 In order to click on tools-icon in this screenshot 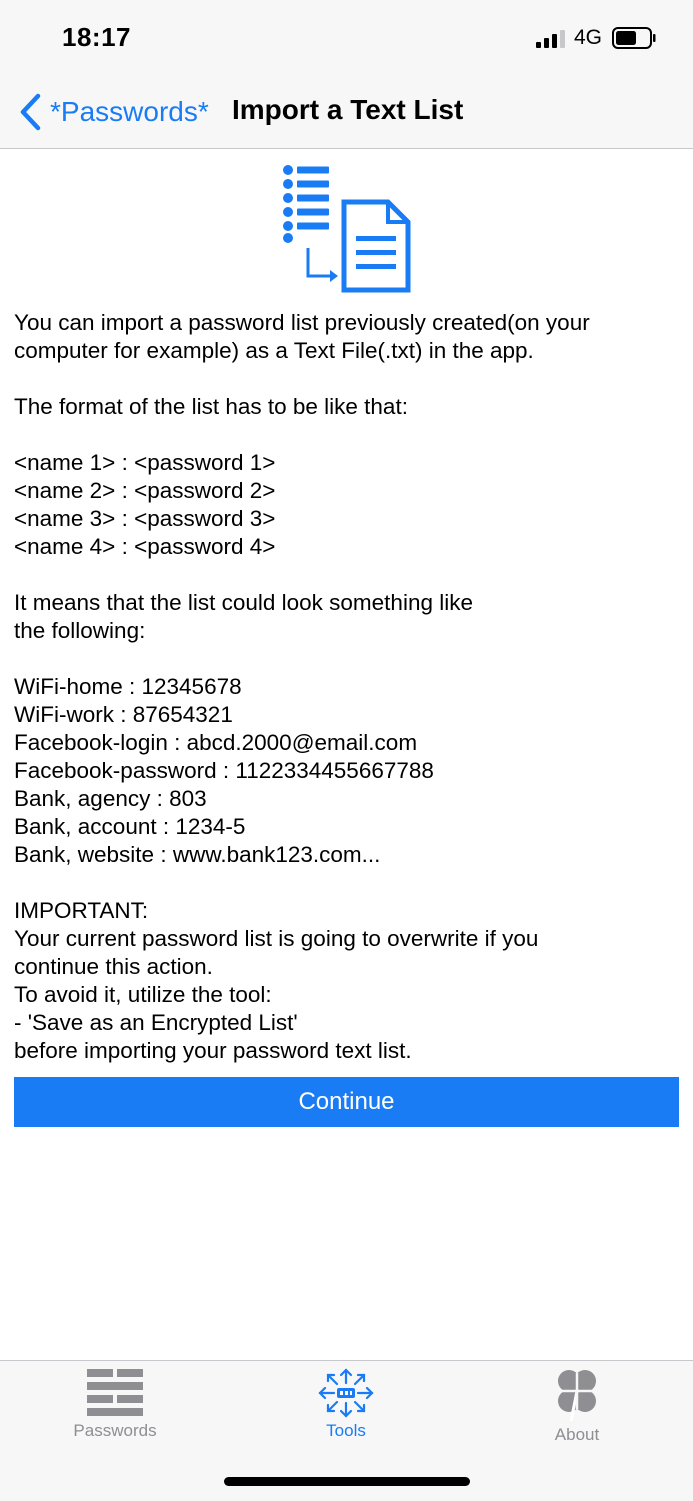, I will do `click(346, 1393)`.